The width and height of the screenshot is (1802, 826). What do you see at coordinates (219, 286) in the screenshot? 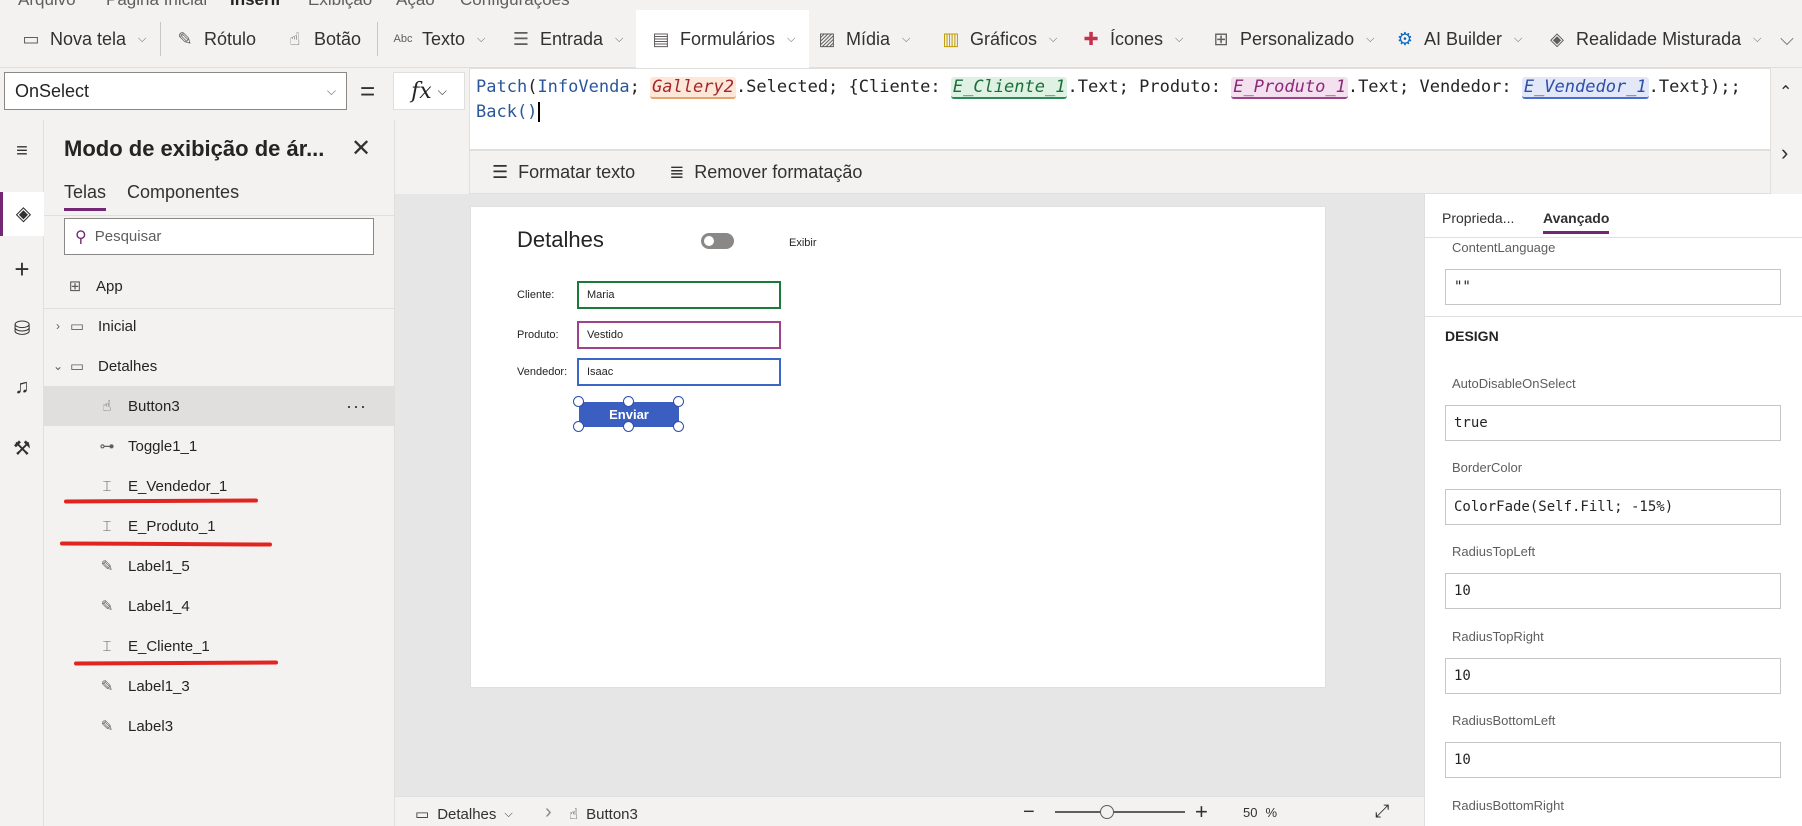
I see `tree-item-app: ⊞ App` at bounding box center [219, 286].